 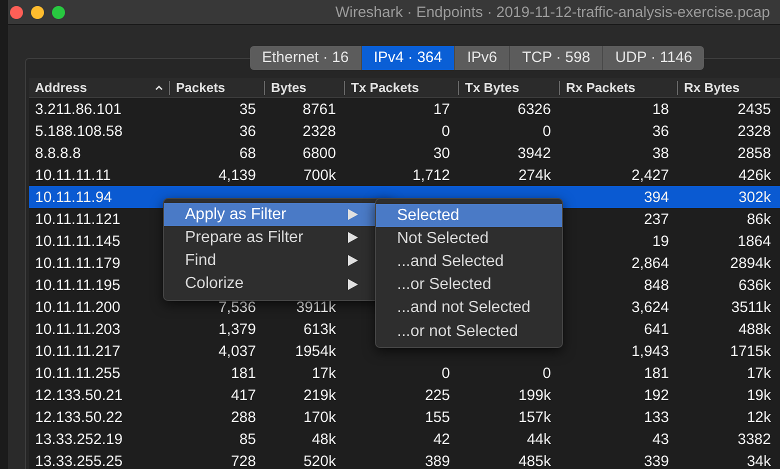 I want to click on menu-item: ...or not Selected, so click(x=469, y=332).